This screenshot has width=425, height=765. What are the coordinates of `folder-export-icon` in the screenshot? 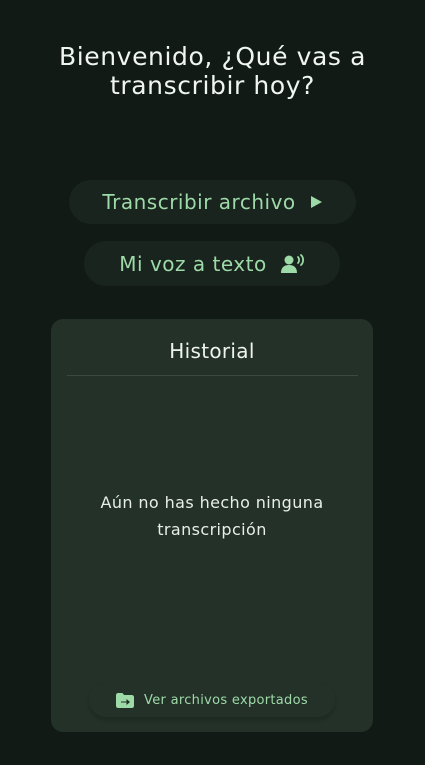 It's located at (125, 700).